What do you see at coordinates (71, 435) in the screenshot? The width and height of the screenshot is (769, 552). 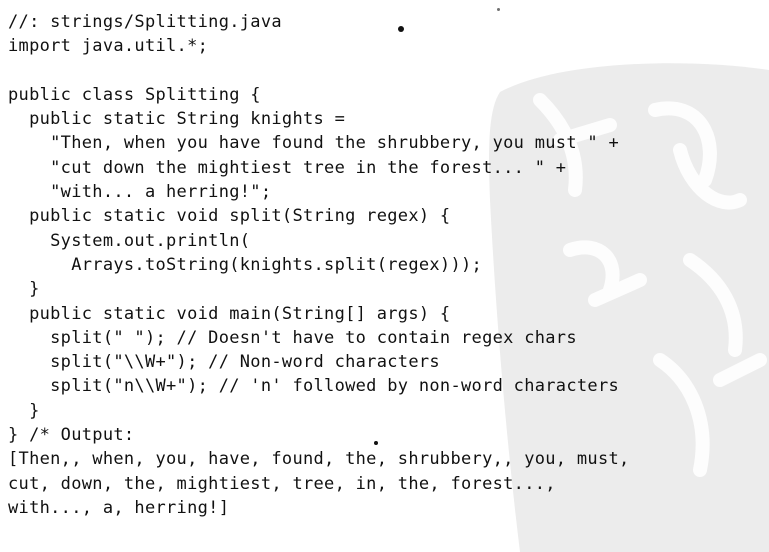 I see `code-line: } /* Output:` at bounding box center [71, 435].